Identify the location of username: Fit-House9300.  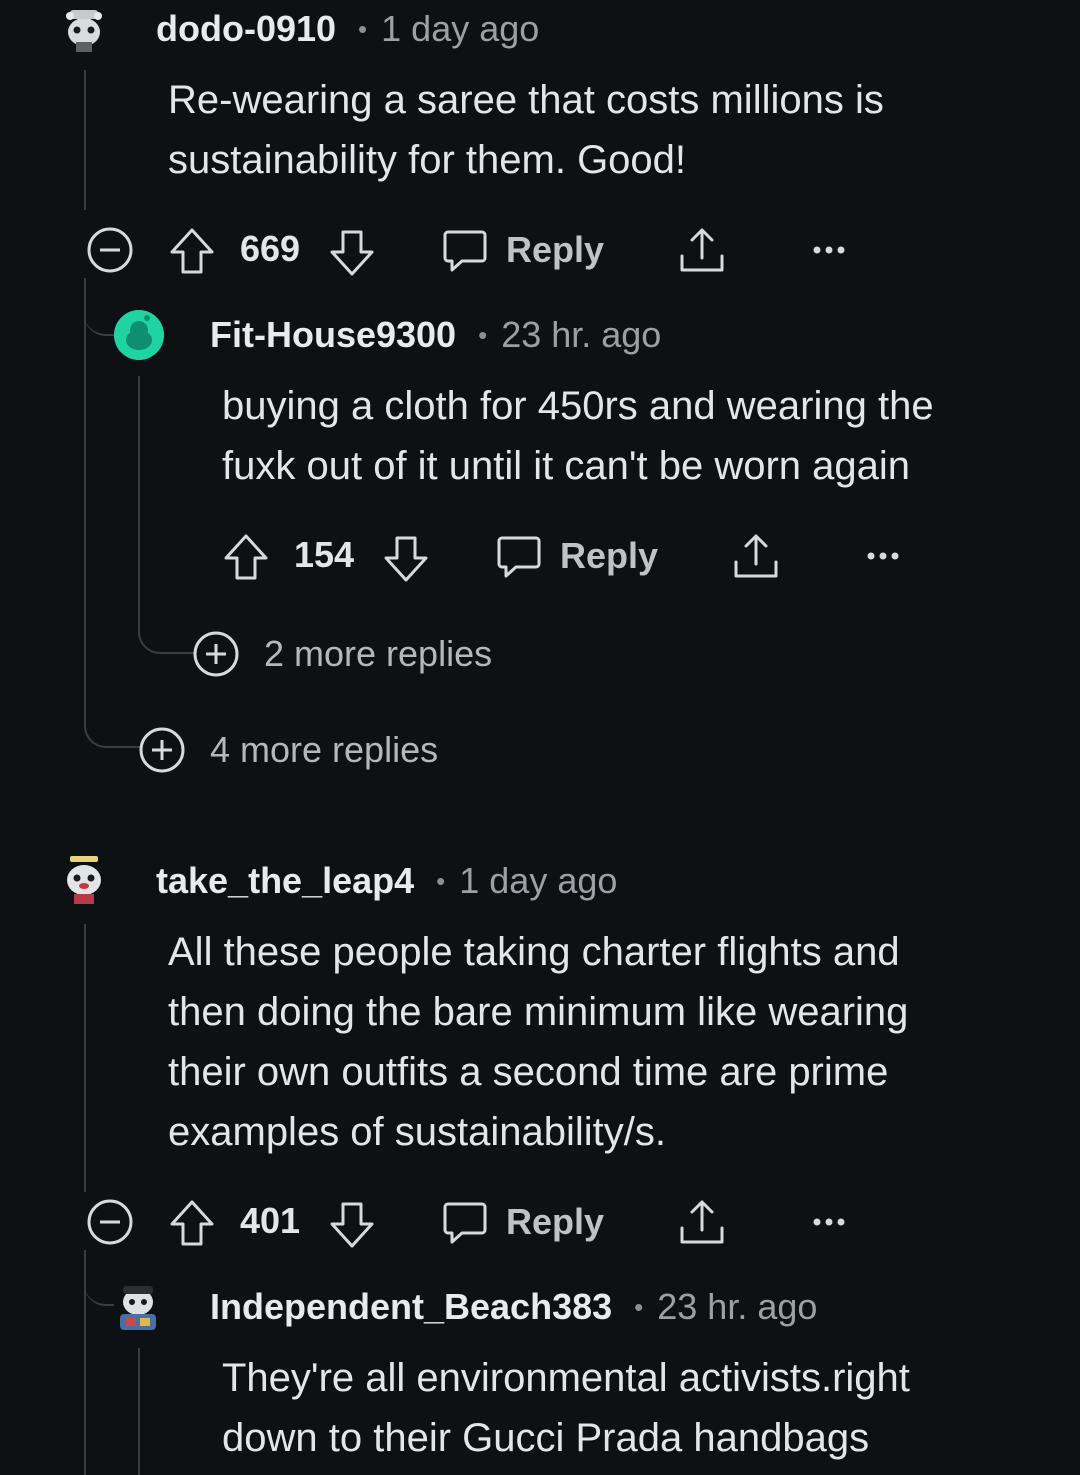
(333, 335).